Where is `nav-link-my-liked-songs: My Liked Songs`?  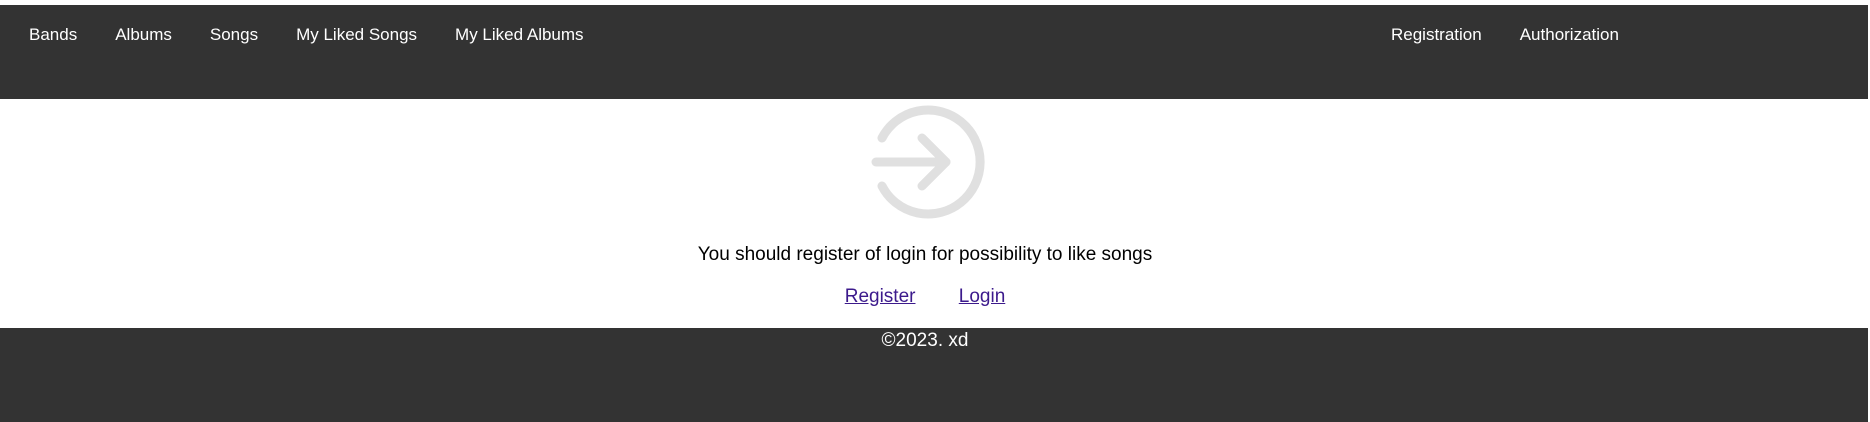
nav-link-my-liked-songs: My Liked Songs is located at coordinates (356, 35).